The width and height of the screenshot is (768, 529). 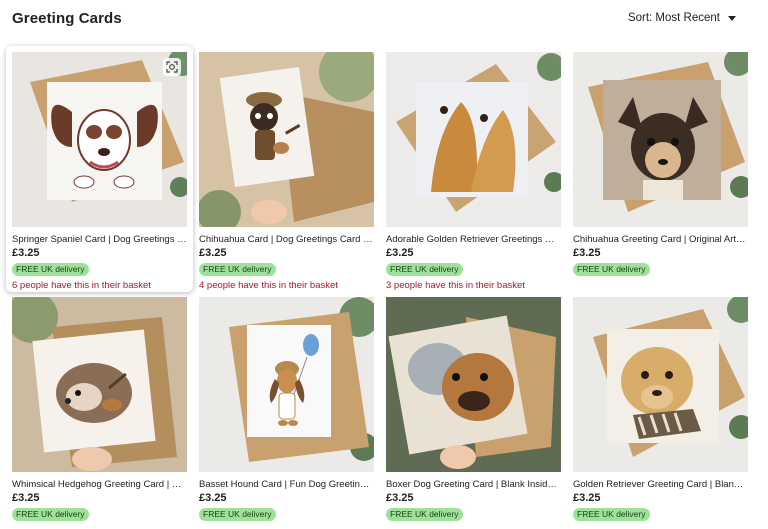 What do you see at coordinates (673, 18) in the screenshot?
I see `sort-label: Sort: Most Recent` at bounding box center [673, 18].